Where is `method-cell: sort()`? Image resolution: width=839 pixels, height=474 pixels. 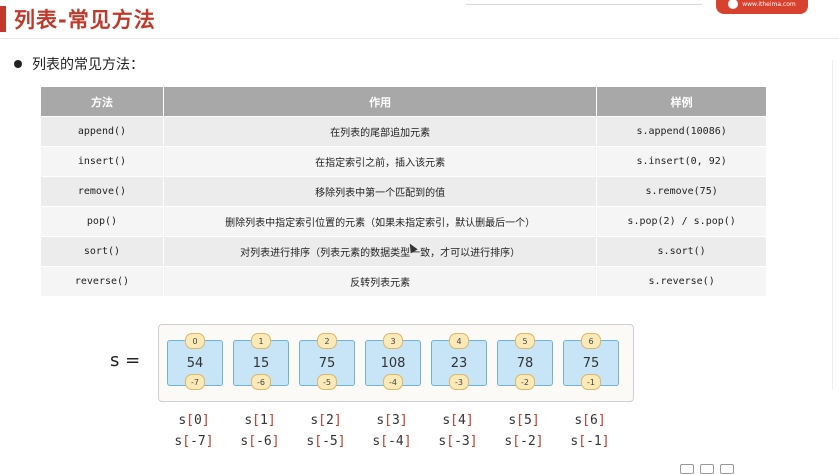
method-cell: sort() is located at coordinates (102, 251).